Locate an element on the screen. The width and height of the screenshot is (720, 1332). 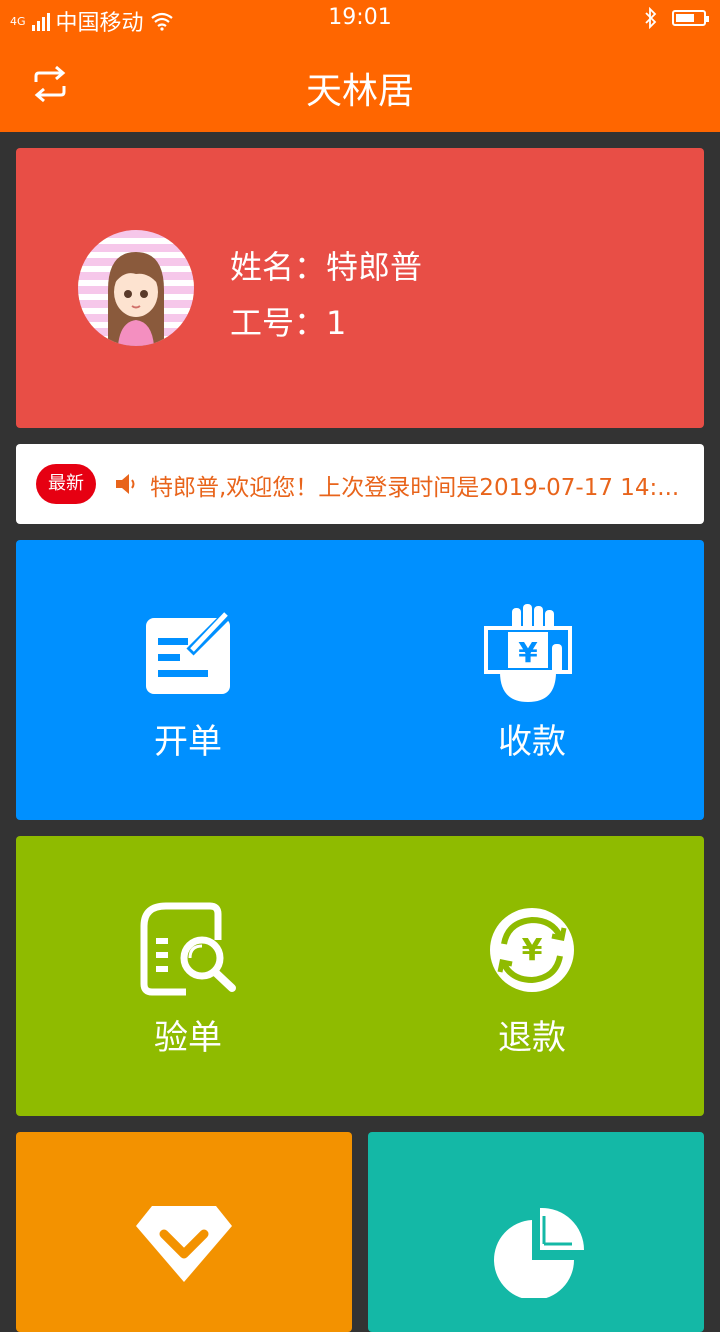
refund-icon: ¥ is located at coordinates (532, 950).